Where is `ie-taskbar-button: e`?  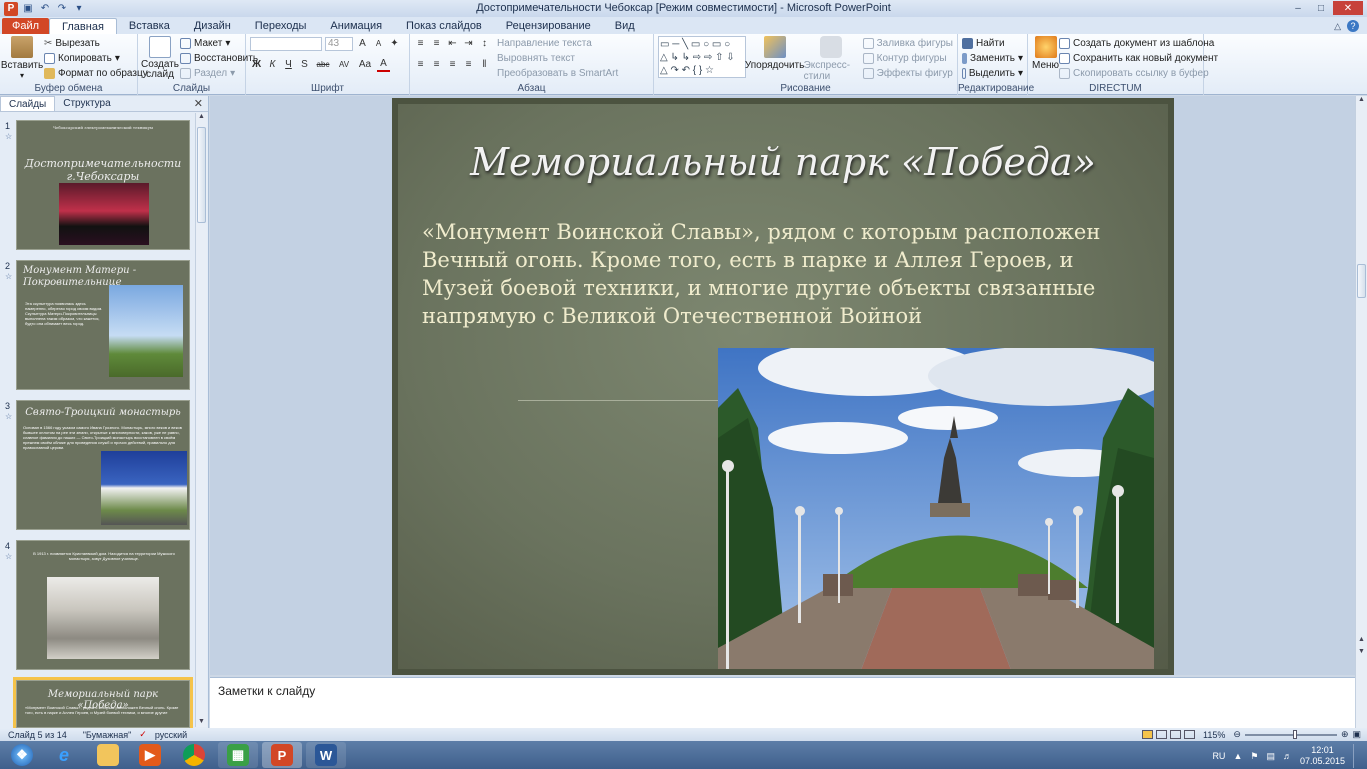 ie-taskbar-button: e is located at coordinates (64, 755).